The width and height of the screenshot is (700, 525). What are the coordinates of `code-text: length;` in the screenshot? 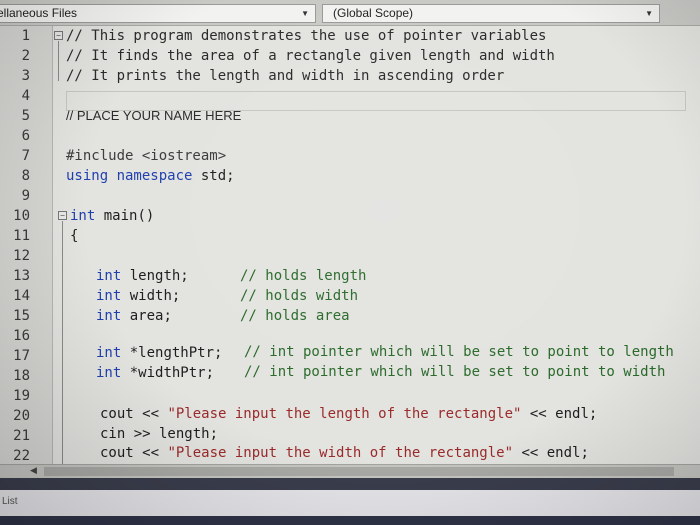 It's located at (155, 276).